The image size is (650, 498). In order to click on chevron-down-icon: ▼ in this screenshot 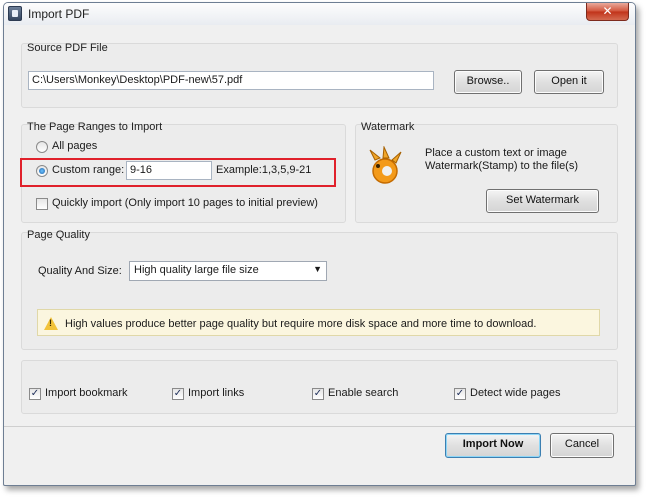, I will do `click(317, 269)`.